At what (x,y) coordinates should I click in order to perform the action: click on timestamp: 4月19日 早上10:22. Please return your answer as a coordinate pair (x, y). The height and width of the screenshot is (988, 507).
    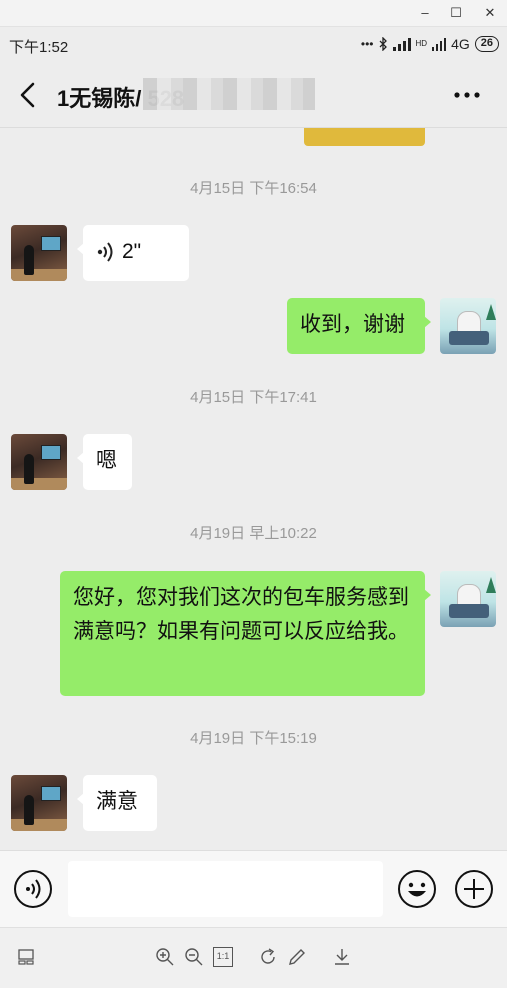
    Looking at the image, I should click on (253, 533).